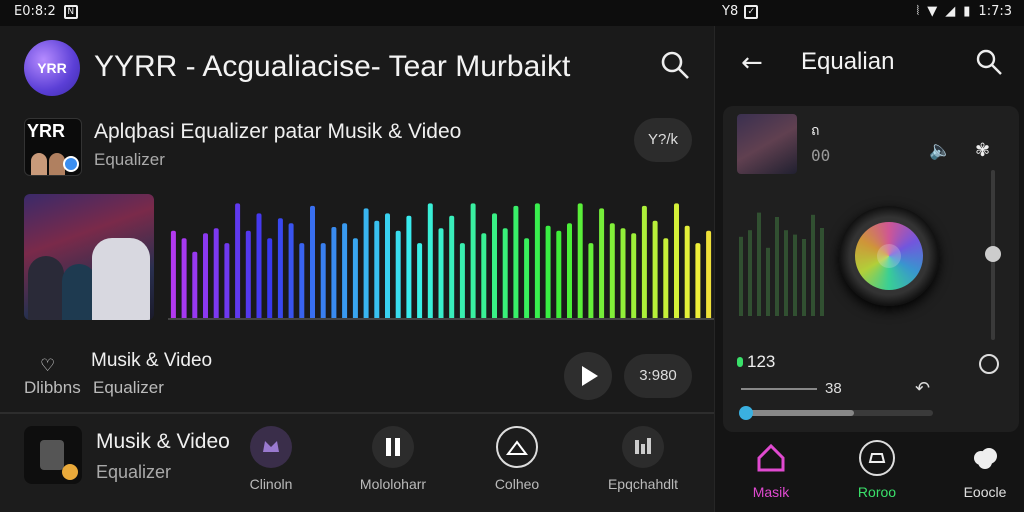  I want to click on action-colheo: Colheo, so click(517, 459).